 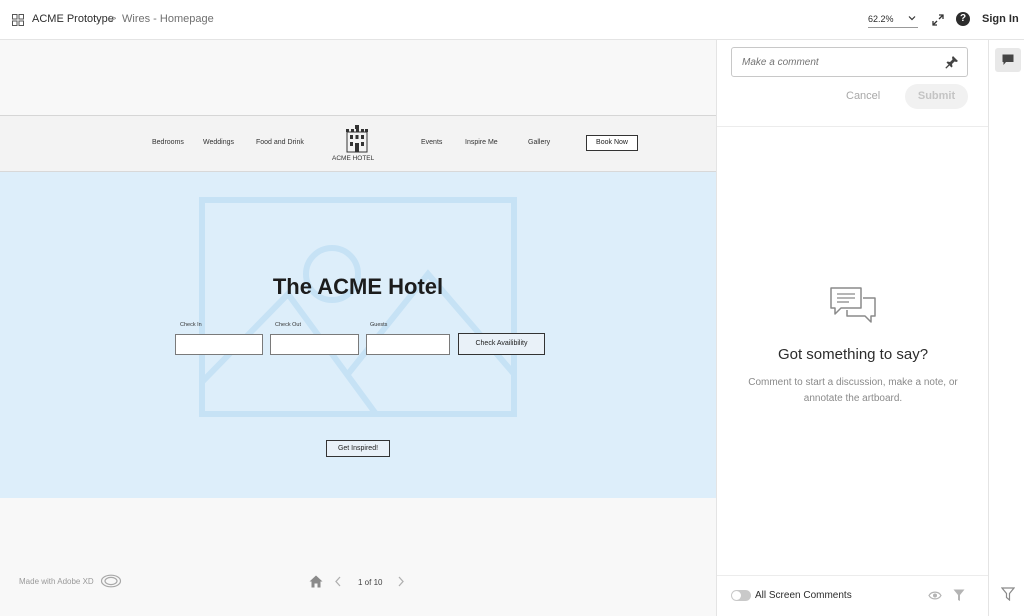 What do you see at coordinates (168, 19) in the screenshot?
I see `breadcrumb-page: Wires - Homepage` at bounding box center [168, 19].